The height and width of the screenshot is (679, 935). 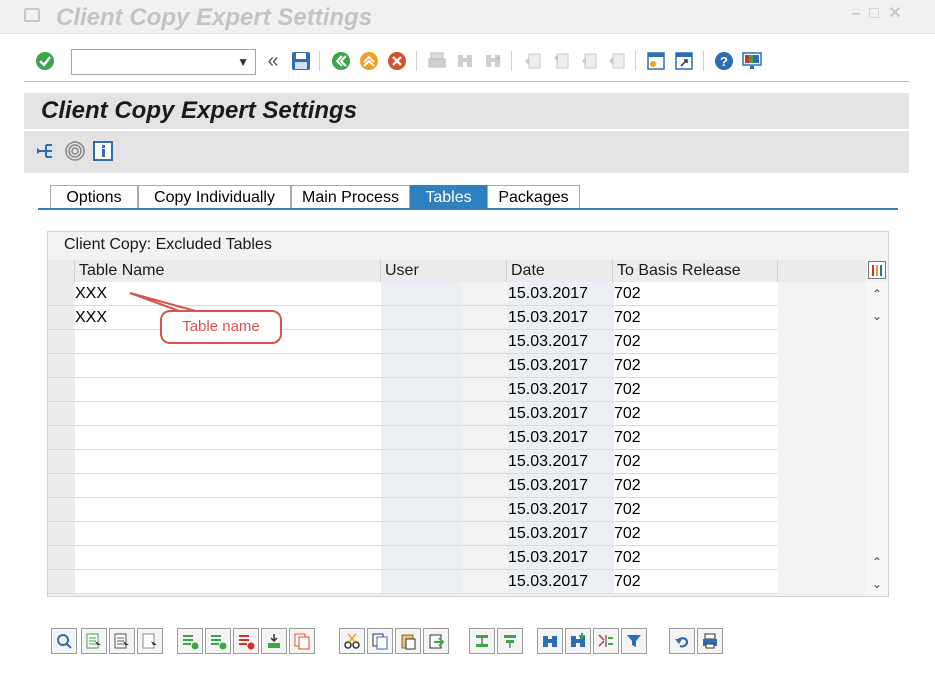 I want to click on help-icon: ?, so click(x=724, y=61).